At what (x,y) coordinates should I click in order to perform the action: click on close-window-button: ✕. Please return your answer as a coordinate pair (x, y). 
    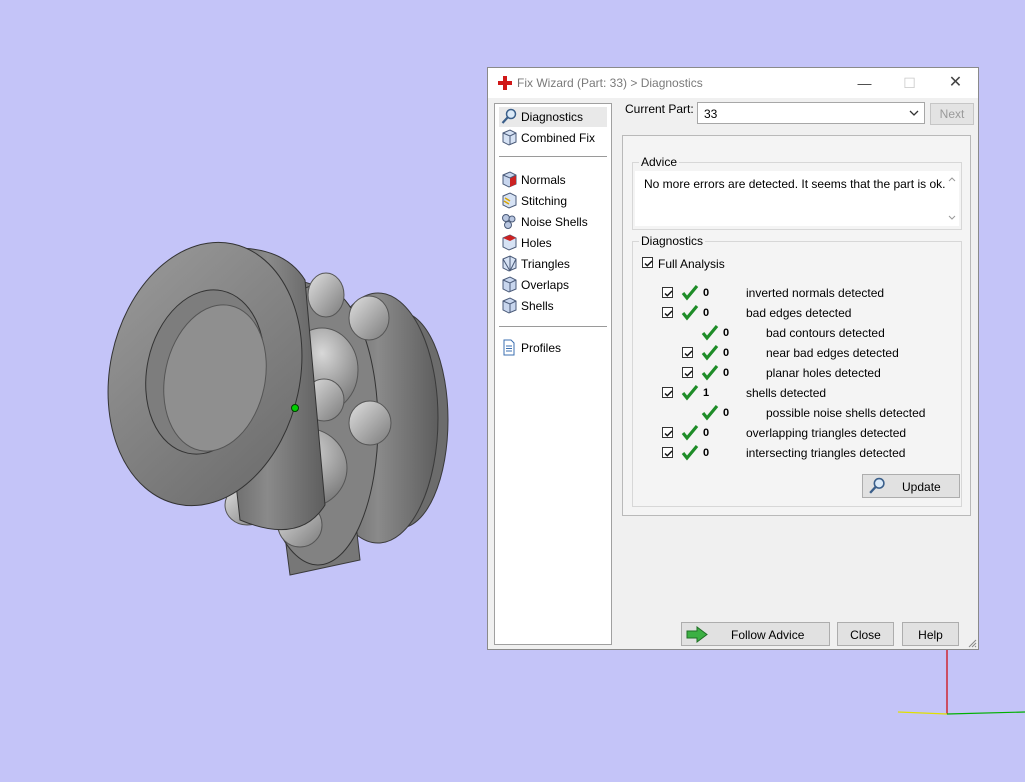
    Looking at the image, I should click on (955, 83).